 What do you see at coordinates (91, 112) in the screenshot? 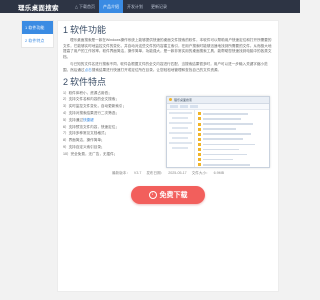
I see `feature-item: 4）支持对搜索结果进行二次筛选；` at bounding box center [91, 112].